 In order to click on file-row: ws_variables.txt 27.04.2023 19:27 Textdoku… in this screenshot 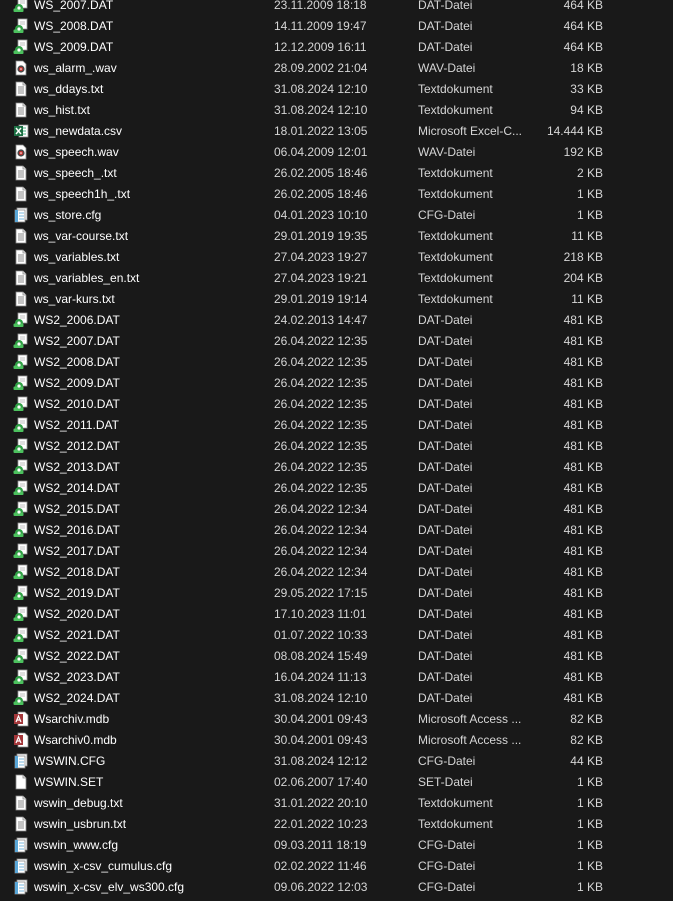, I will do `click(336, 257)`.